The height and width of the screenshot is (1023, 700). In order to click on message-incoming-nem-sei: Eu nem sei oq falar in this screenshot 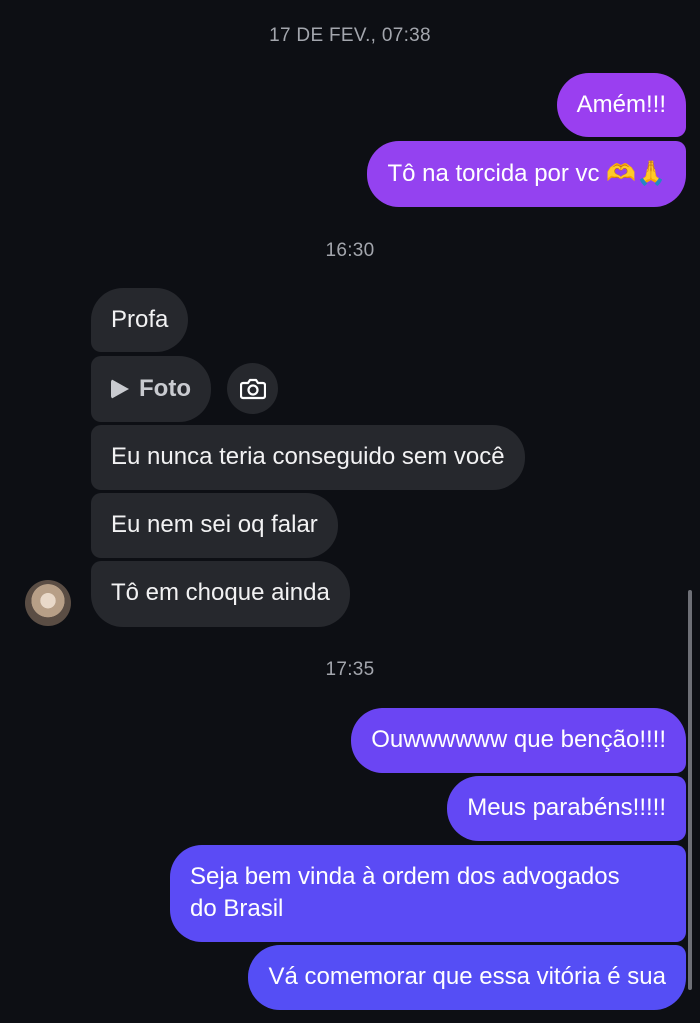, I will do `click(214, 525)`.